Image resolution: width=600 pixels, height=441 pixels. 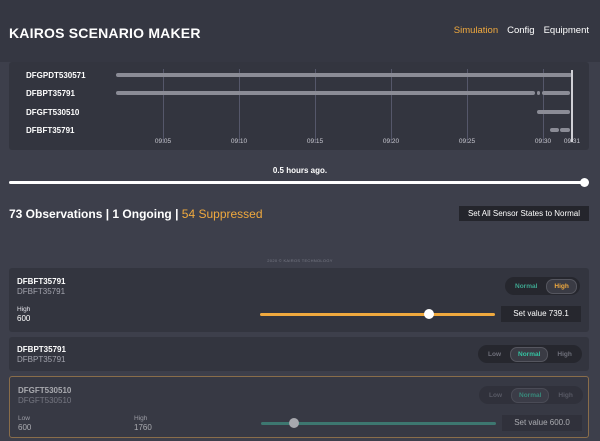 I want to click on high-threshold-label: High, so click(x=141, y=418).